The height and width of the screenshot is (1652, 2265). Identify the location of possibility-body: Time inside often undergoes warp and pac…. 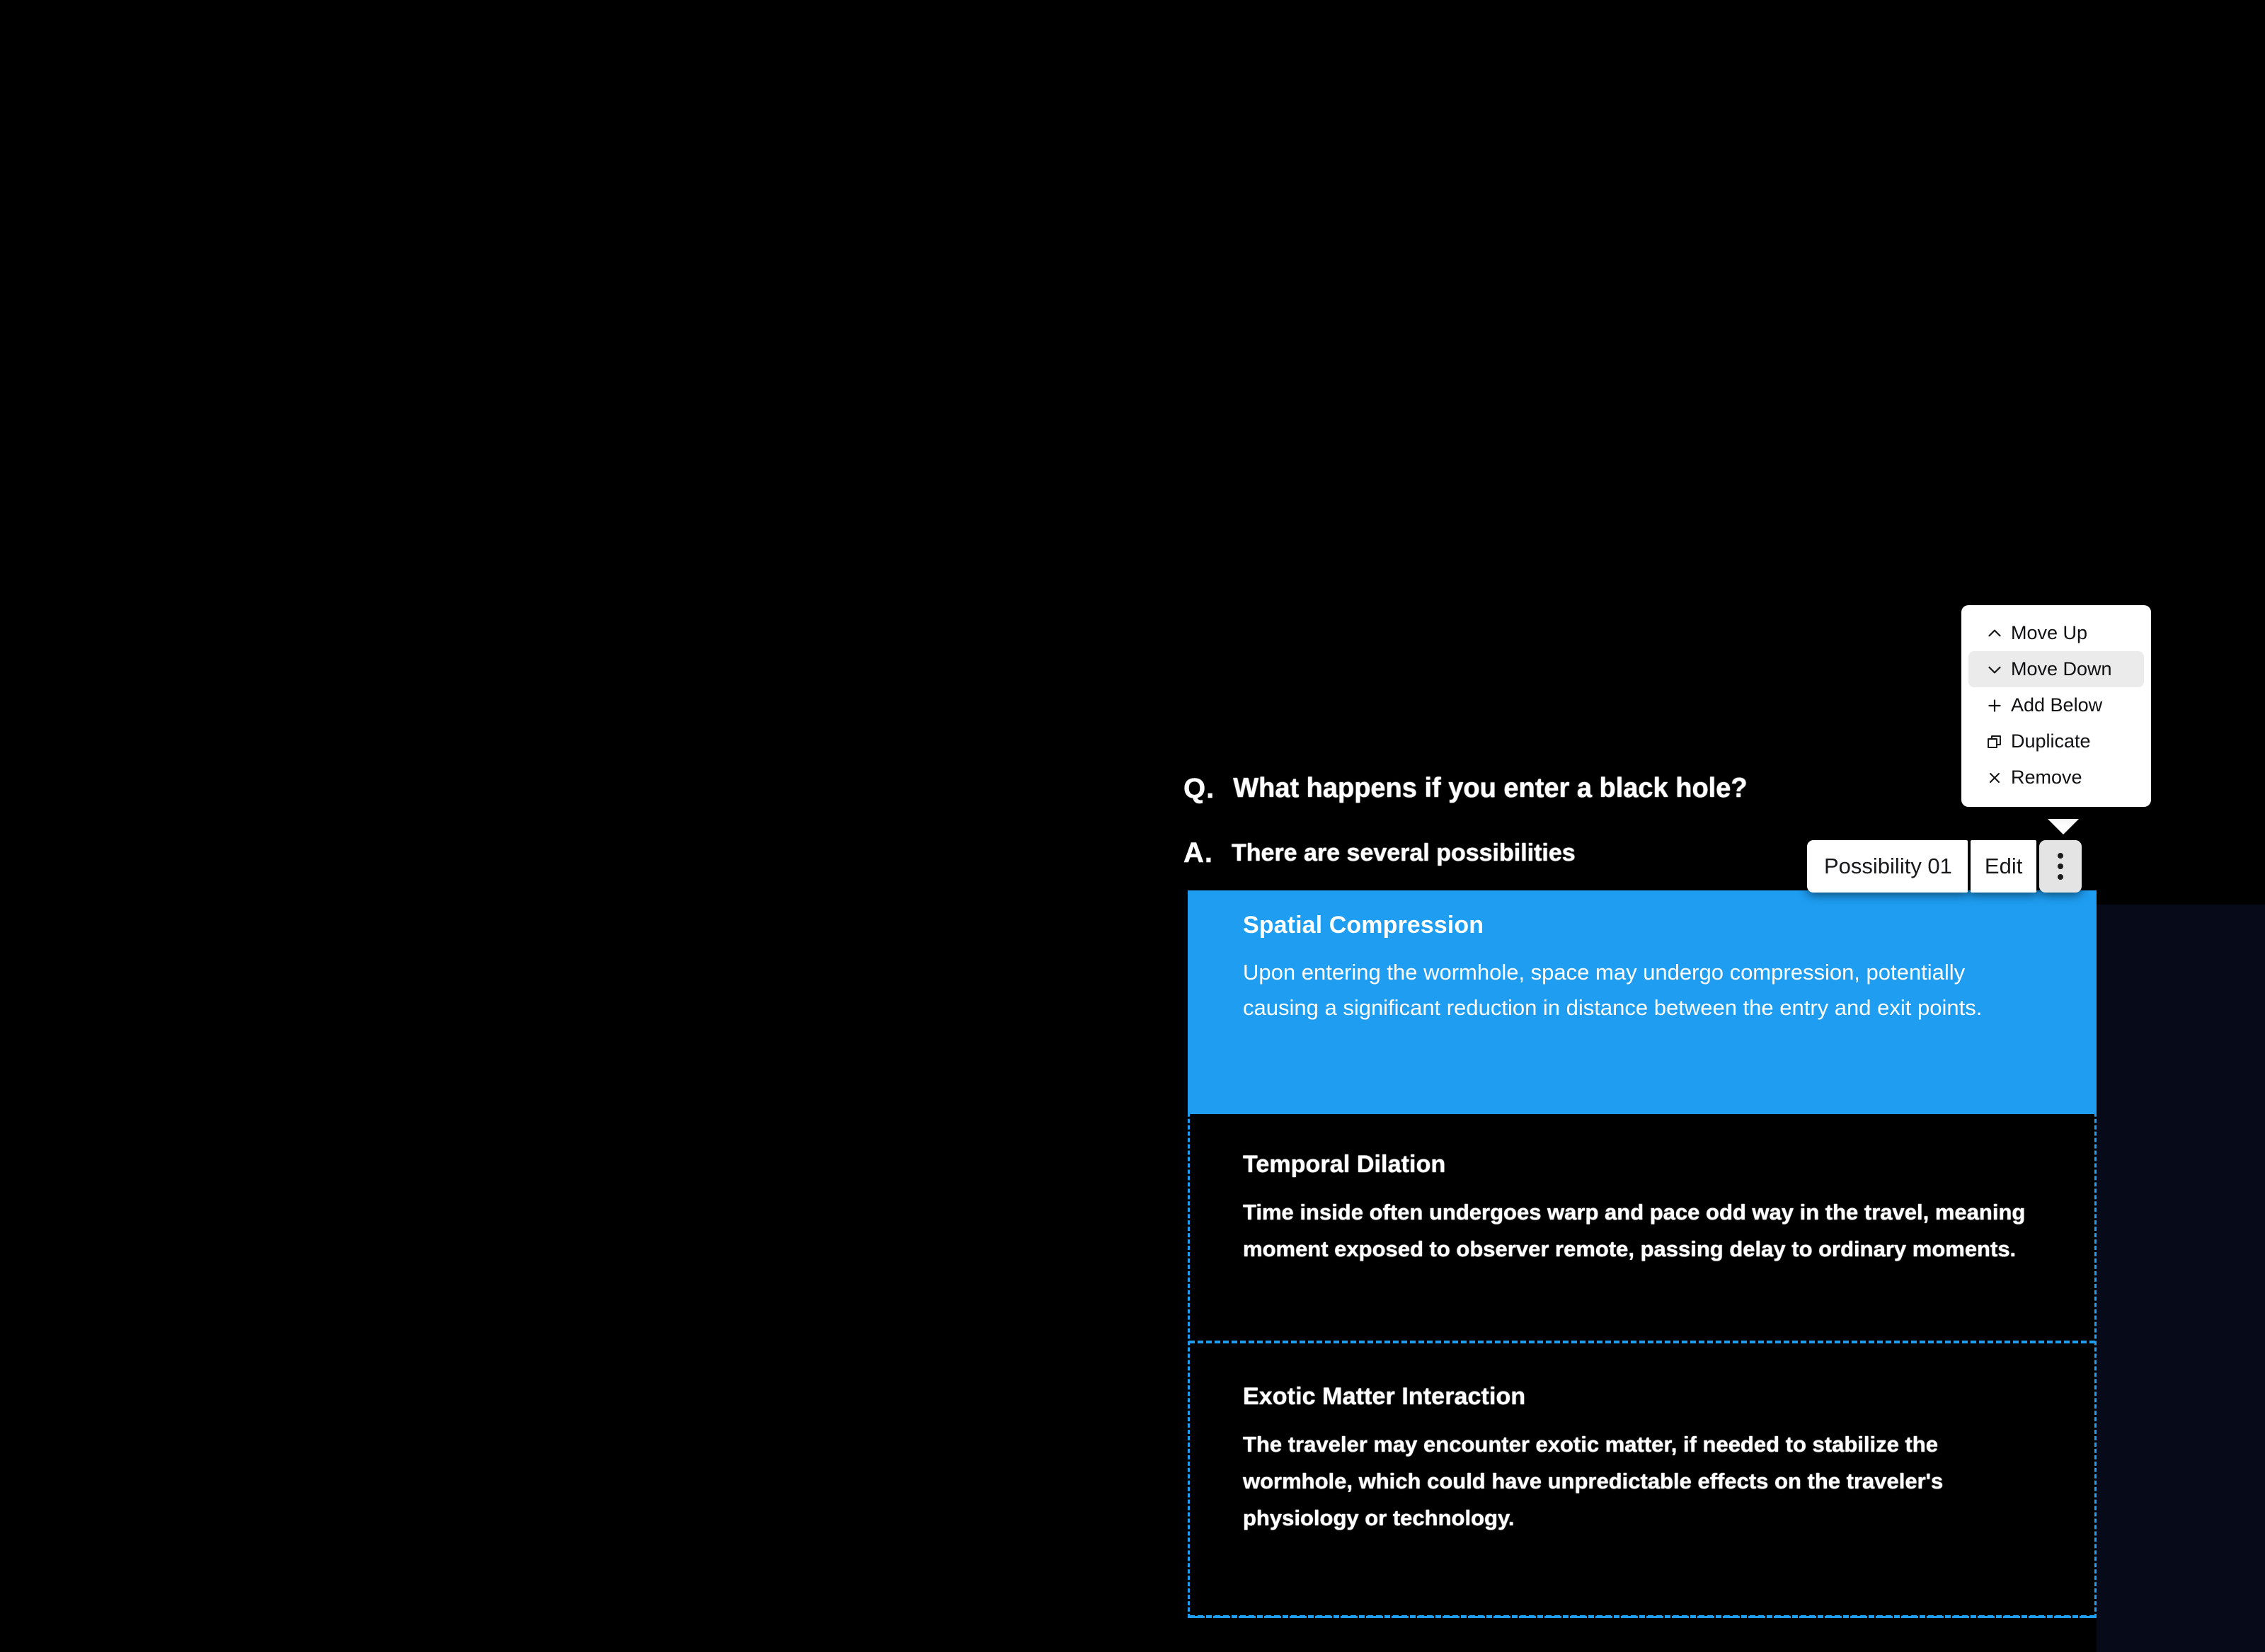
(1634, 1231).